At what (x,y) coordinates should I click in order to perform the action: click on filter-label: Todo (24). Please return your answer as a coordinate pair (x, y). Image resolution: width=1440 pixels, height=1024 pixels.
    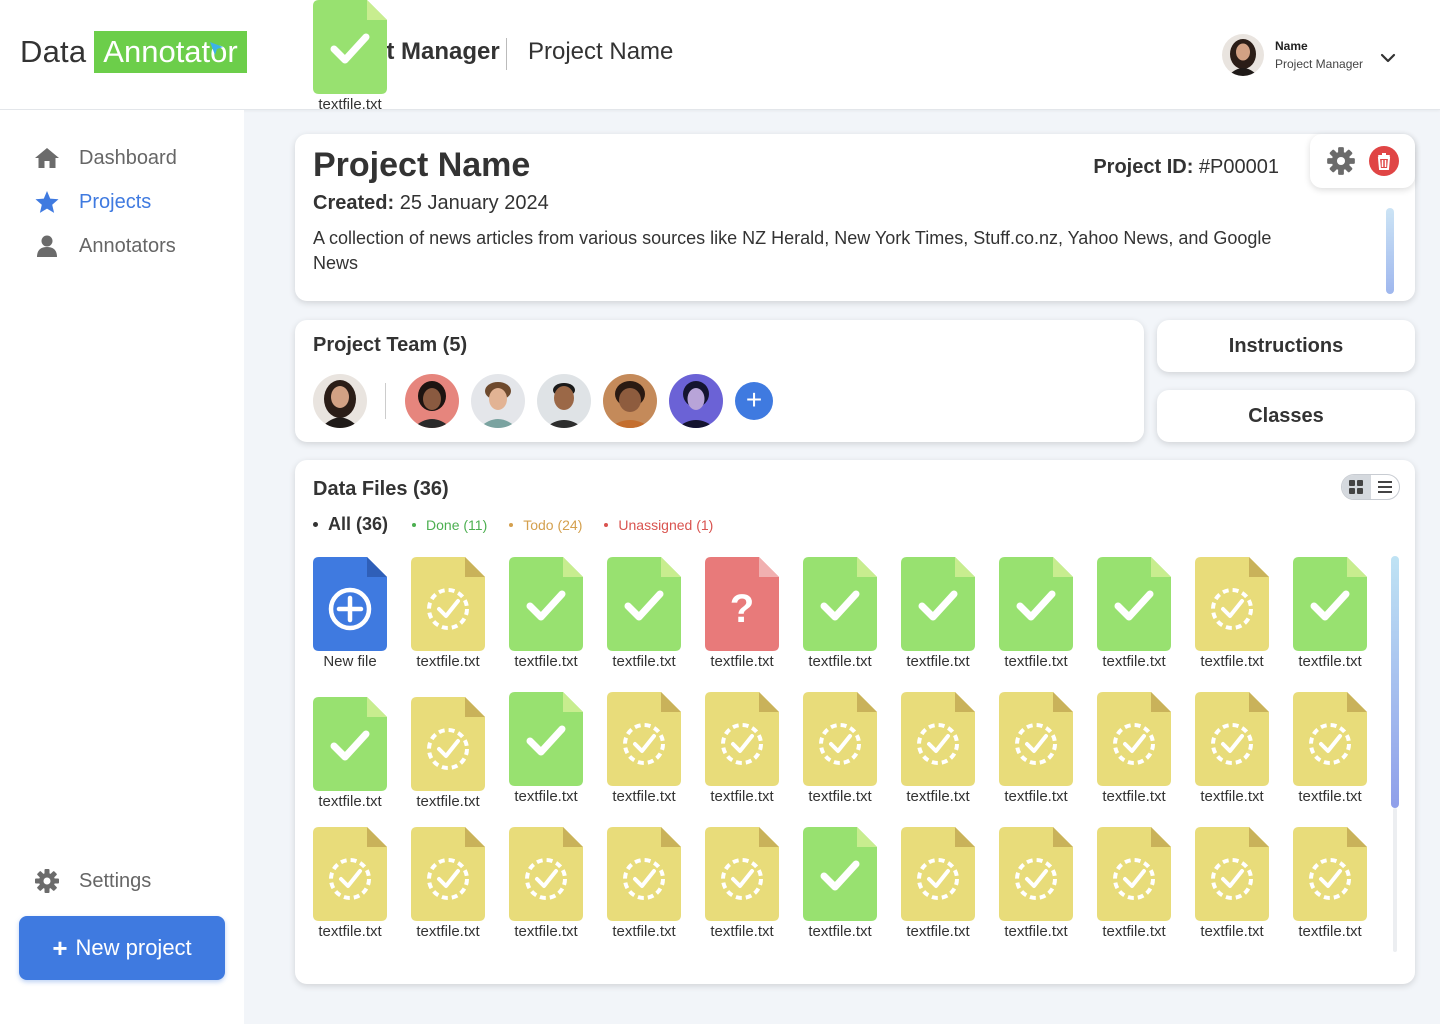
    Looking at the image, I should click on (553, 524).